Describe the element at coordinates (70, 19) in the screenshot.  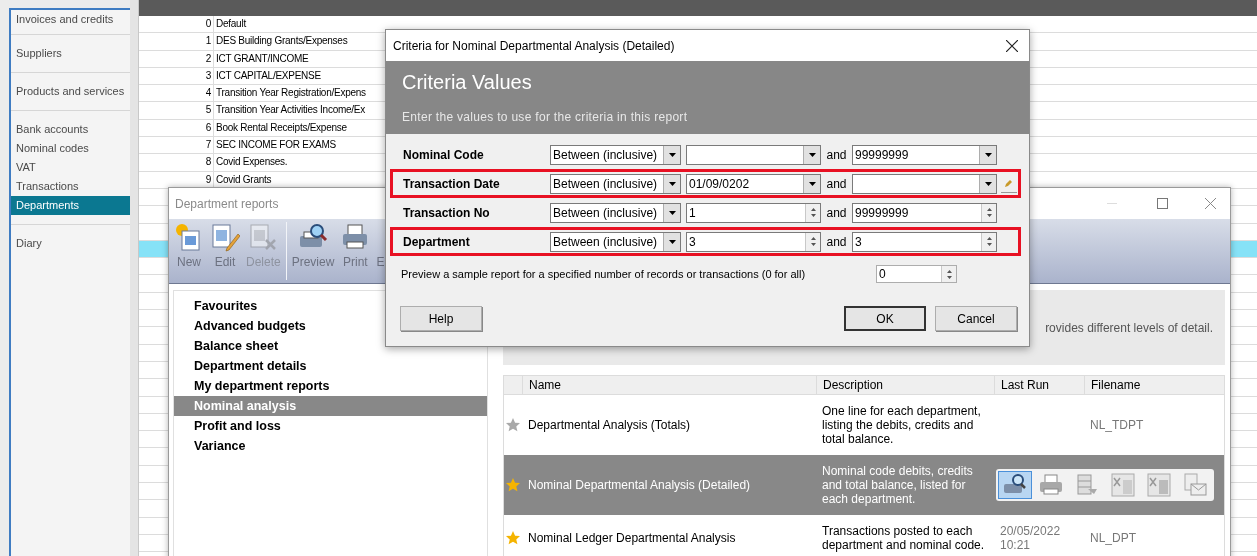
I see `sidebar-item: Invoices and credits` at that location.